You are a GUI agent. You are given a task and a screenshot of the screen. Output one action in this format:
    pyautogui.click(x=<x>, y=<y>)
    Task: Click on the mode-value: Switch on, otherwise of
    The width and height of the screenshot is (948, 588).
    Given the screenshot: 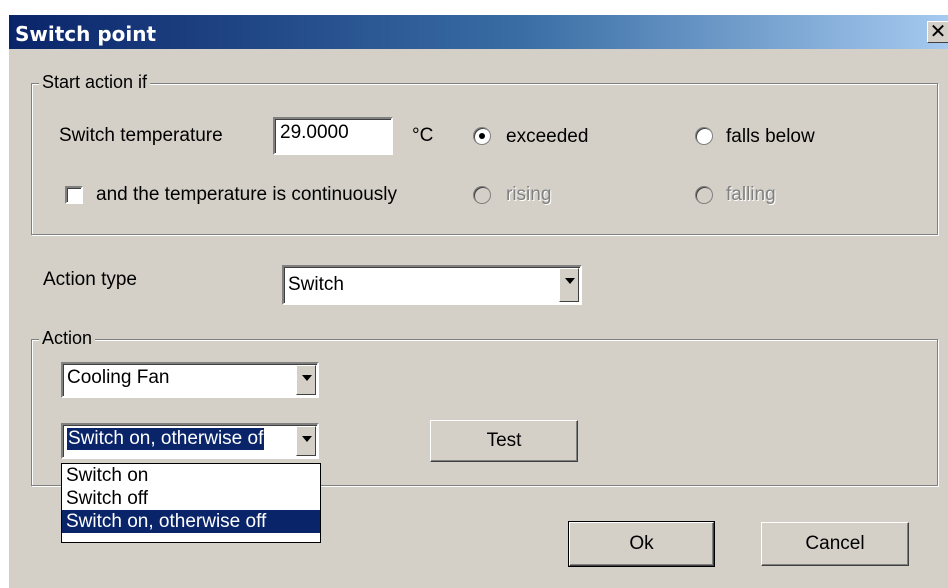 What is the action you would take?
    pyautogui.click(x=166, y=439)
    